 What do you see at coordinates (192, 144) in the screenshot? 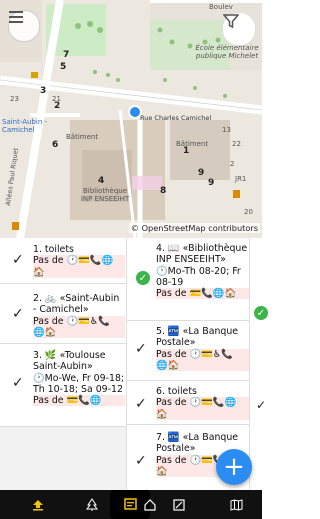
I see `building-label-right: Bâtiment` at bounding box center [192, 144].